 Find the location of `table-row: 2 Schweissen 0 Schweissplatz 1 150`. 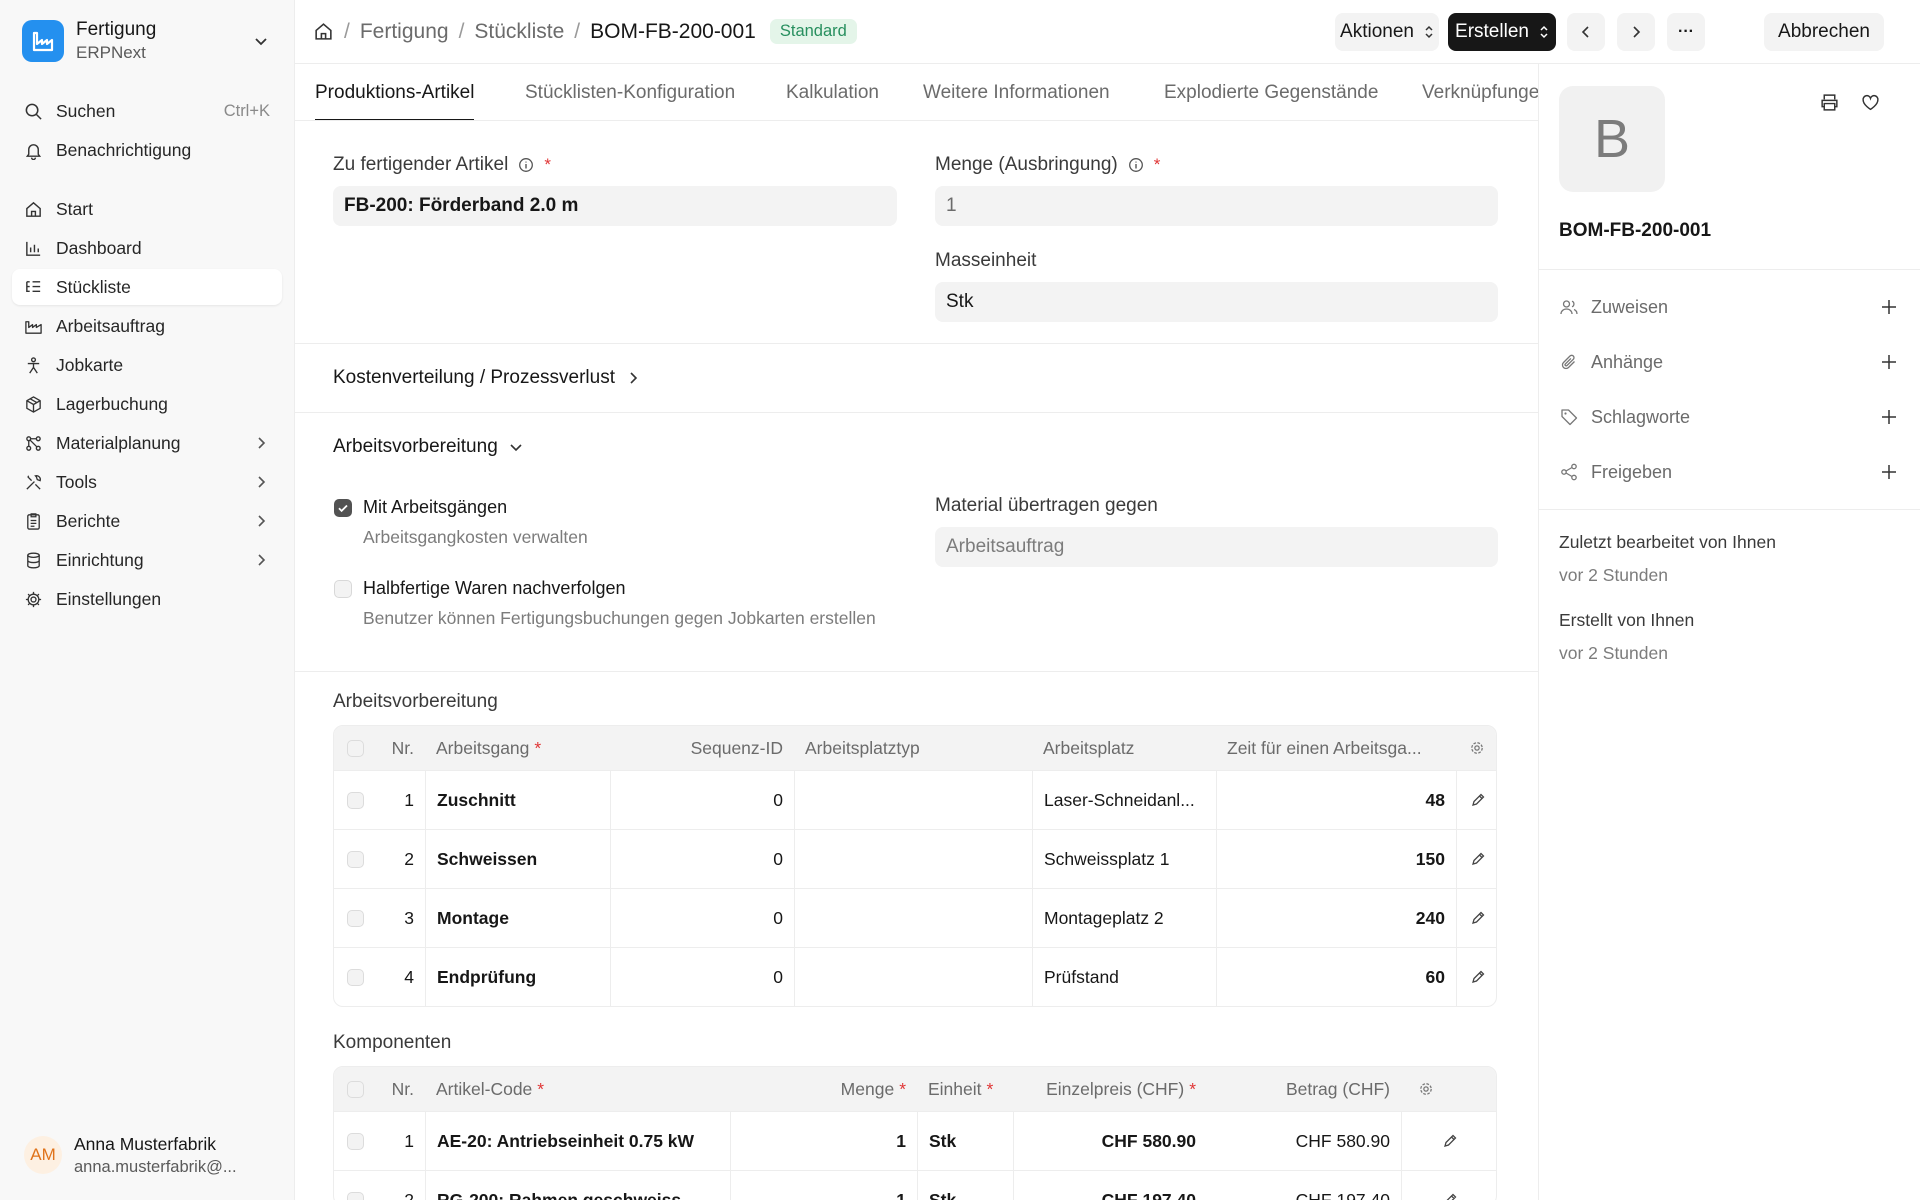

table-row: 2 Schweissen 0 Schweissplatz 1 150 is located at coordinates (915, 858).